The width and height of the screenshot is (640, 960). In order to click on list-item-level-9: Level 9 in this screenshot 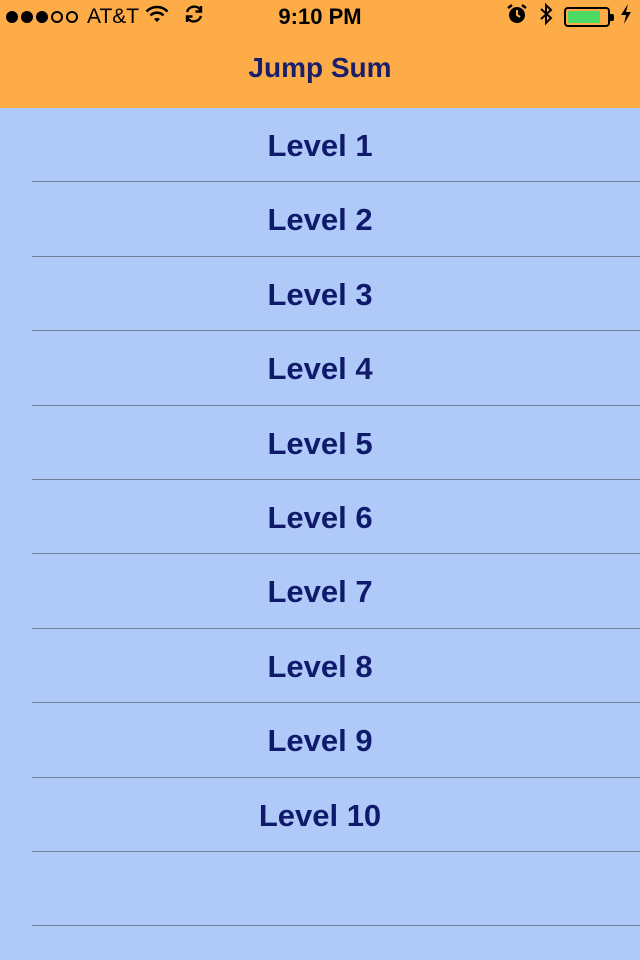, I will do `click(320, 740)`.